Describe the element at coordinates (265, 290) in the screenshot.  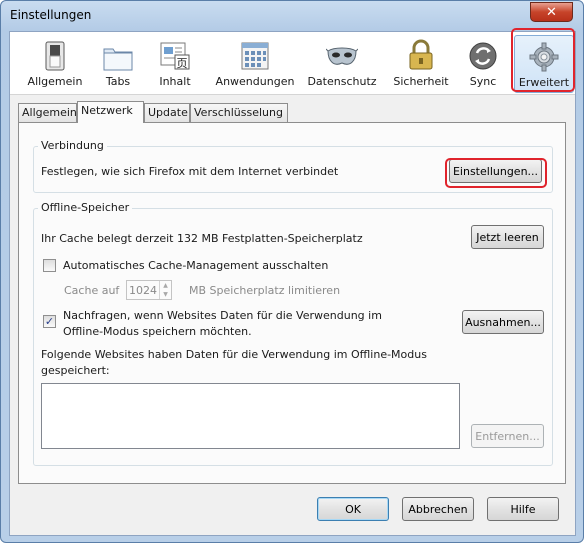
I see `cache-limit-suffix: MB Speicherplatz limitieren` at that location.